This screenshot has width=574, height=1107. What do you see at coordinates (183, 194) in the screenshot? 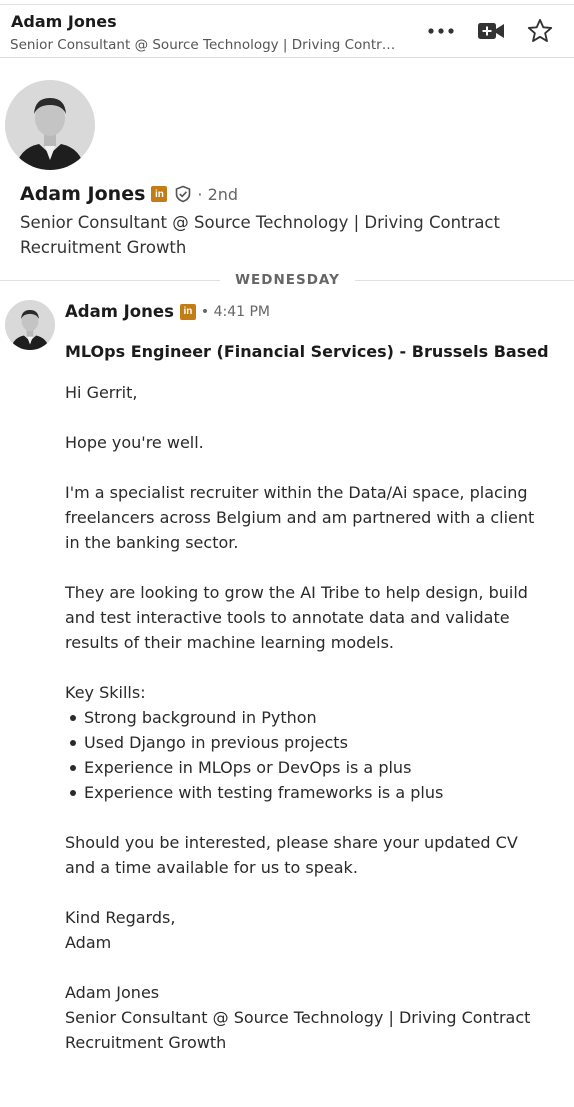
I see `verified-shield-icon` at bounding box center [183, 194].